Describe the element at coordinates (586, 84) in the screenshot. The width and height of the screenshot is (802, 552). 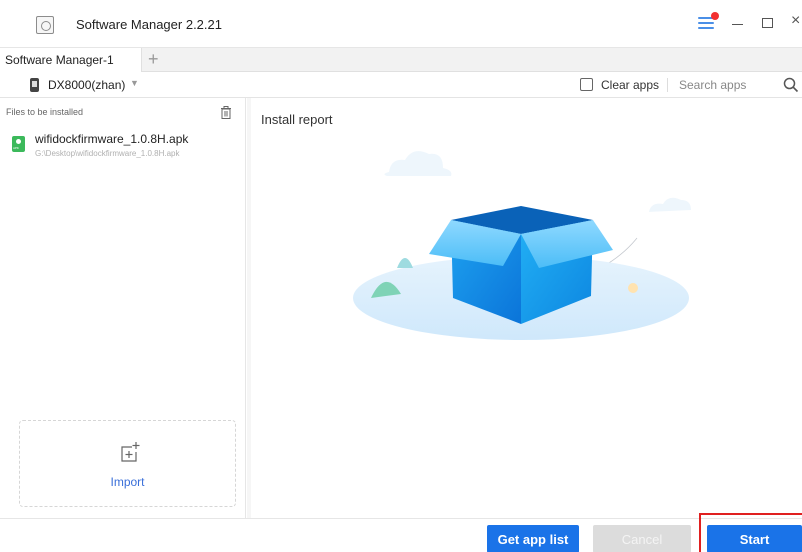
I see `clear-apps-checkbox` at that location.